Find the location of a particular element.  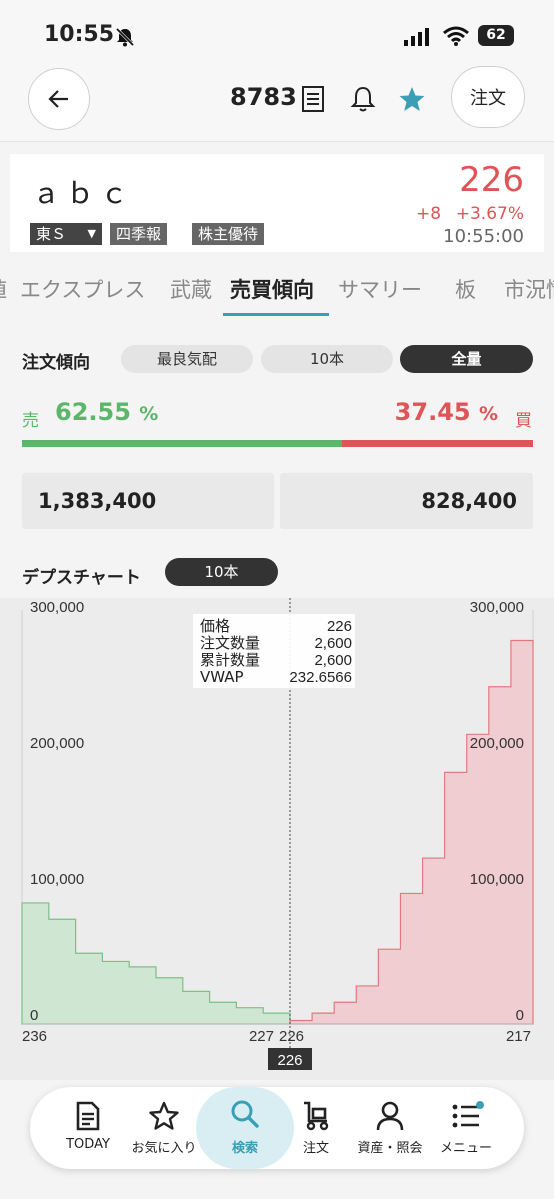

tab-bar: 値 エクスプレス 武蔵 売買傾向 サマリー 板 市況情 is located at coordinates (277, 290).